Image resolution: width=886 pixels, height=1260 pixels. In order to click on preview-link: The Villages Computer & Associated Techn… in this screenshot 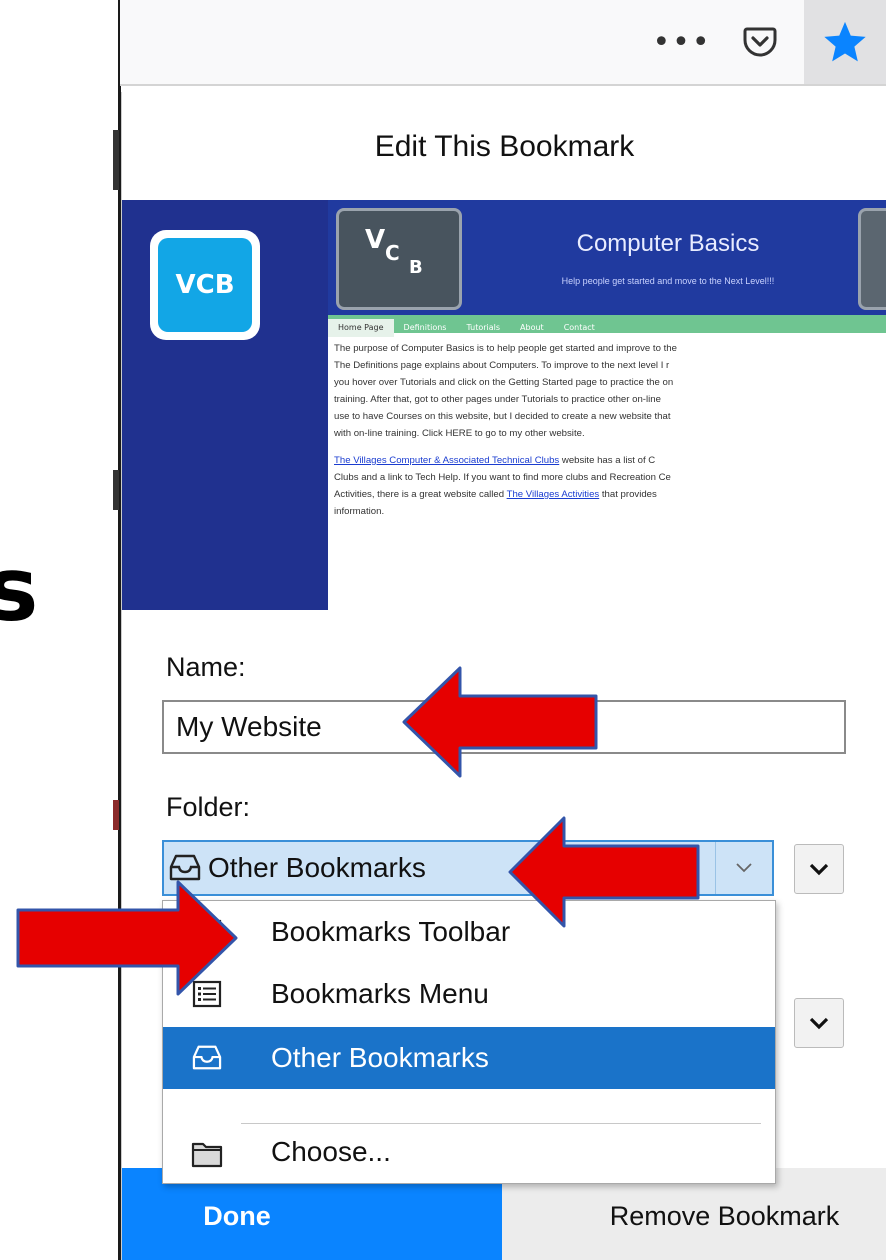, I will do `click(447, 460)`.